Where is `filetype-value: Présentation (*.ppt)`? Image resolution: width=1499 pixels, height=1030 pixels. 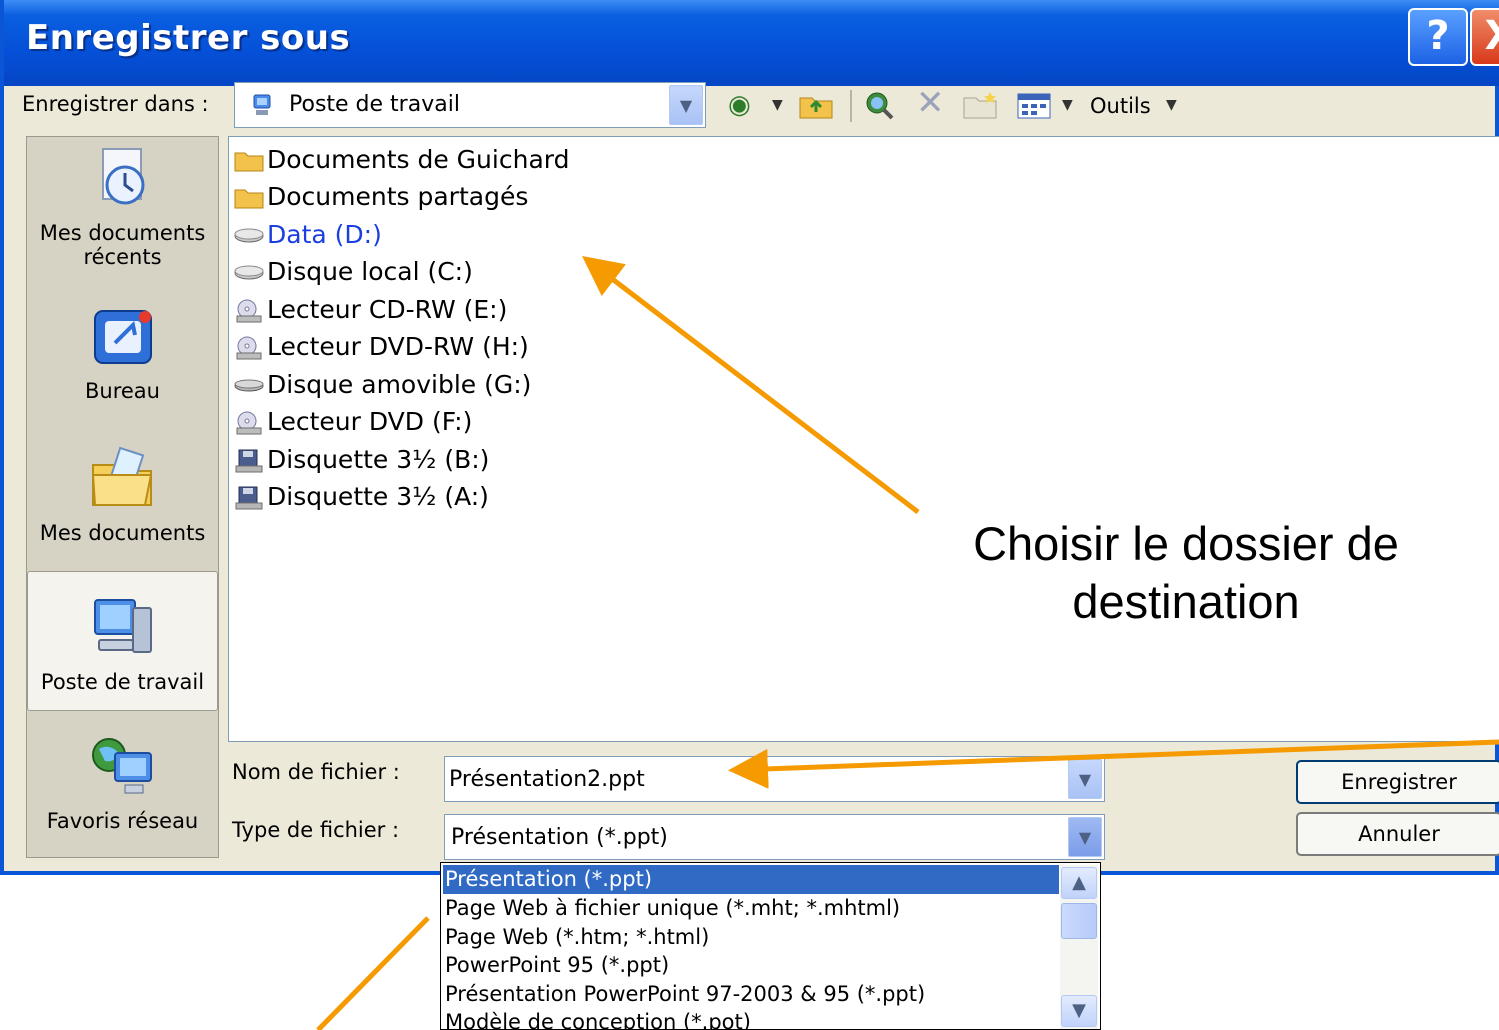 filetype-value: Présentation (*.ppt) is located at coordinates (559, 837).